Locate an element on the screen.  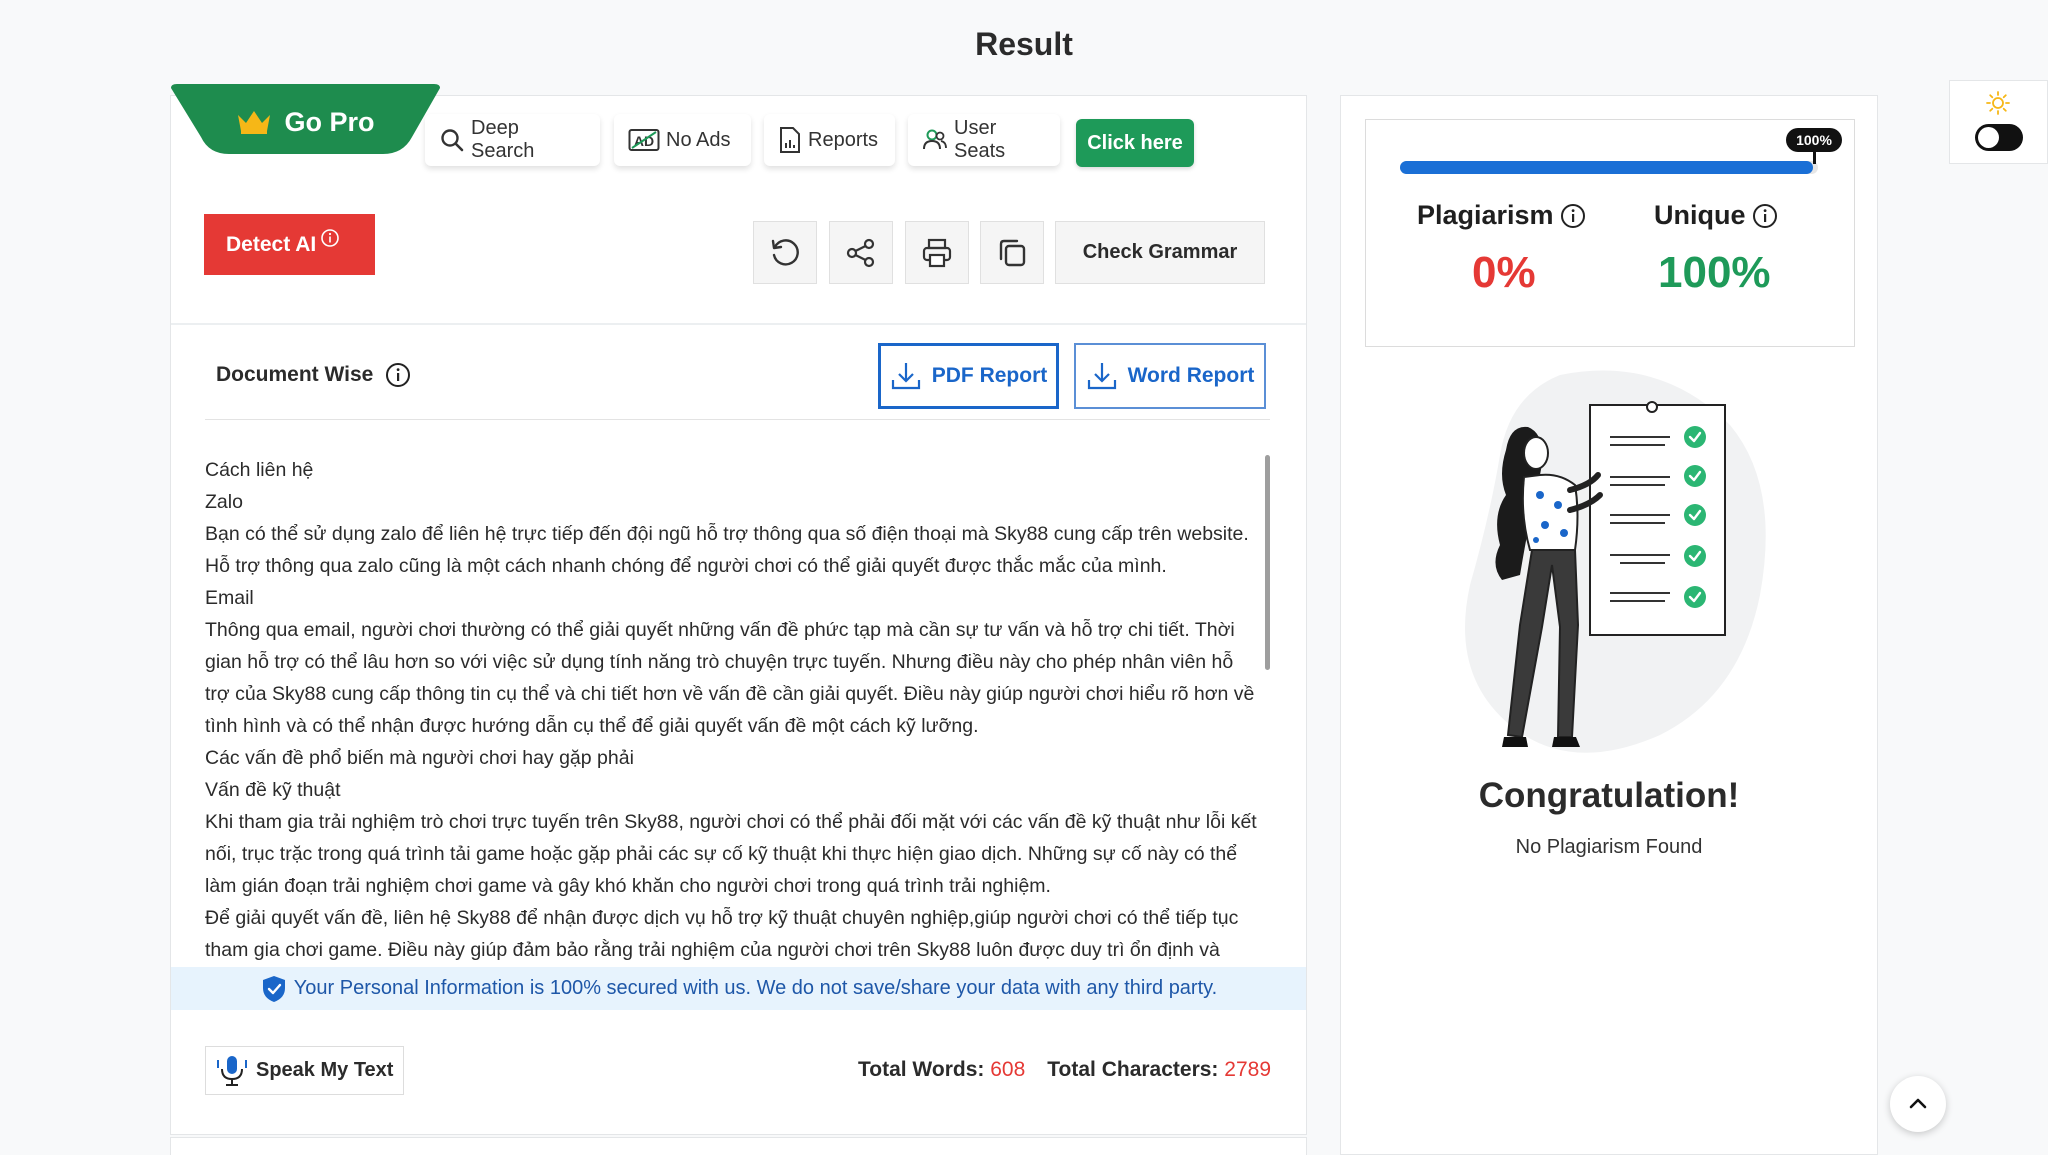
scroll-to-top-button is located at coordinates (1918, 1104).